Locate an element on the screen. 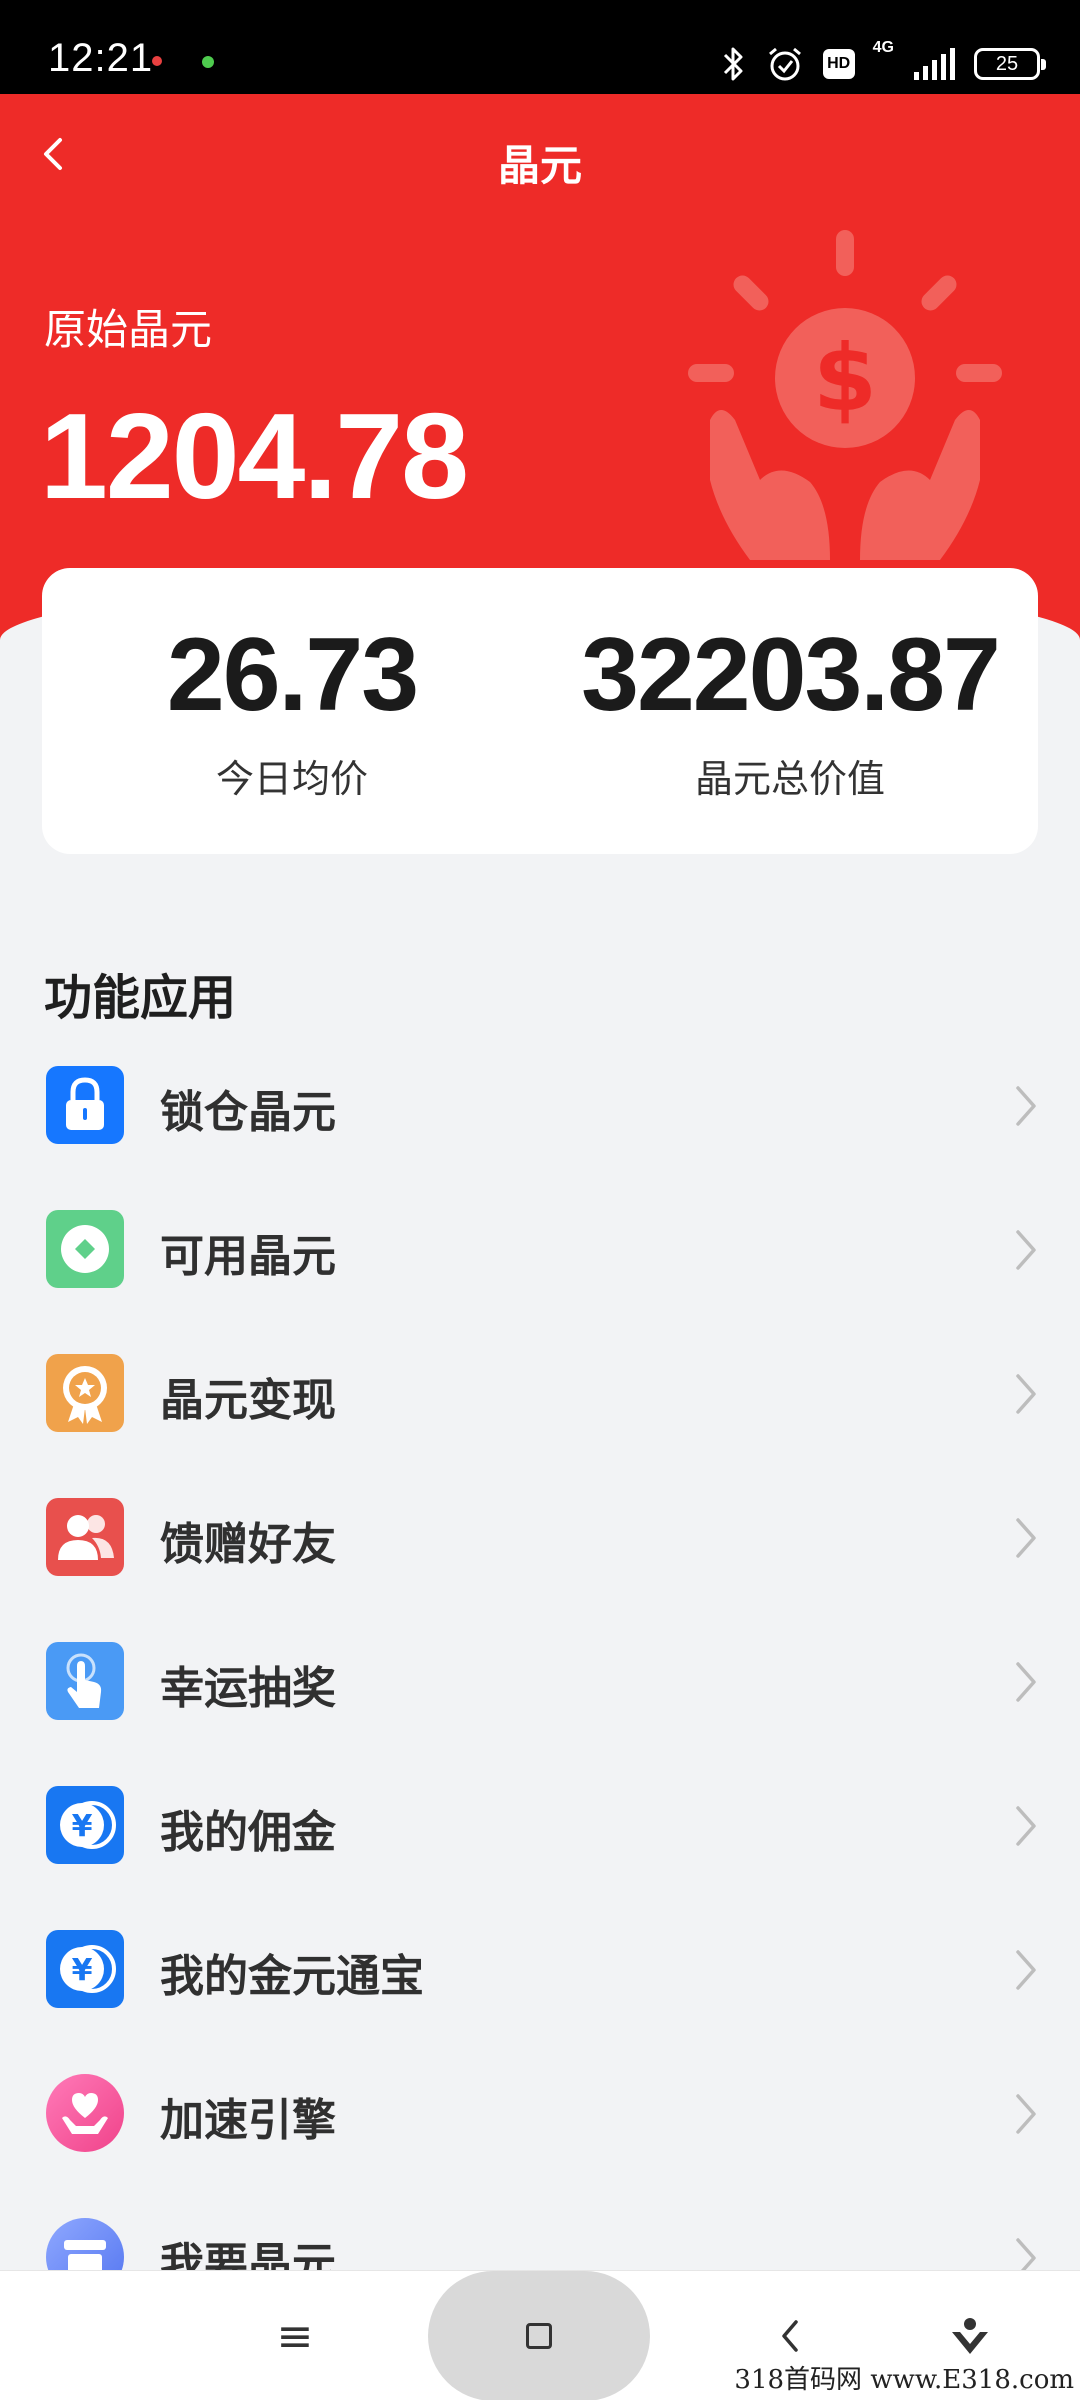 Image resolution: width=1080 pixels, height=2400 pixels. bluetooth-icon is located at coordinates (733, 64).